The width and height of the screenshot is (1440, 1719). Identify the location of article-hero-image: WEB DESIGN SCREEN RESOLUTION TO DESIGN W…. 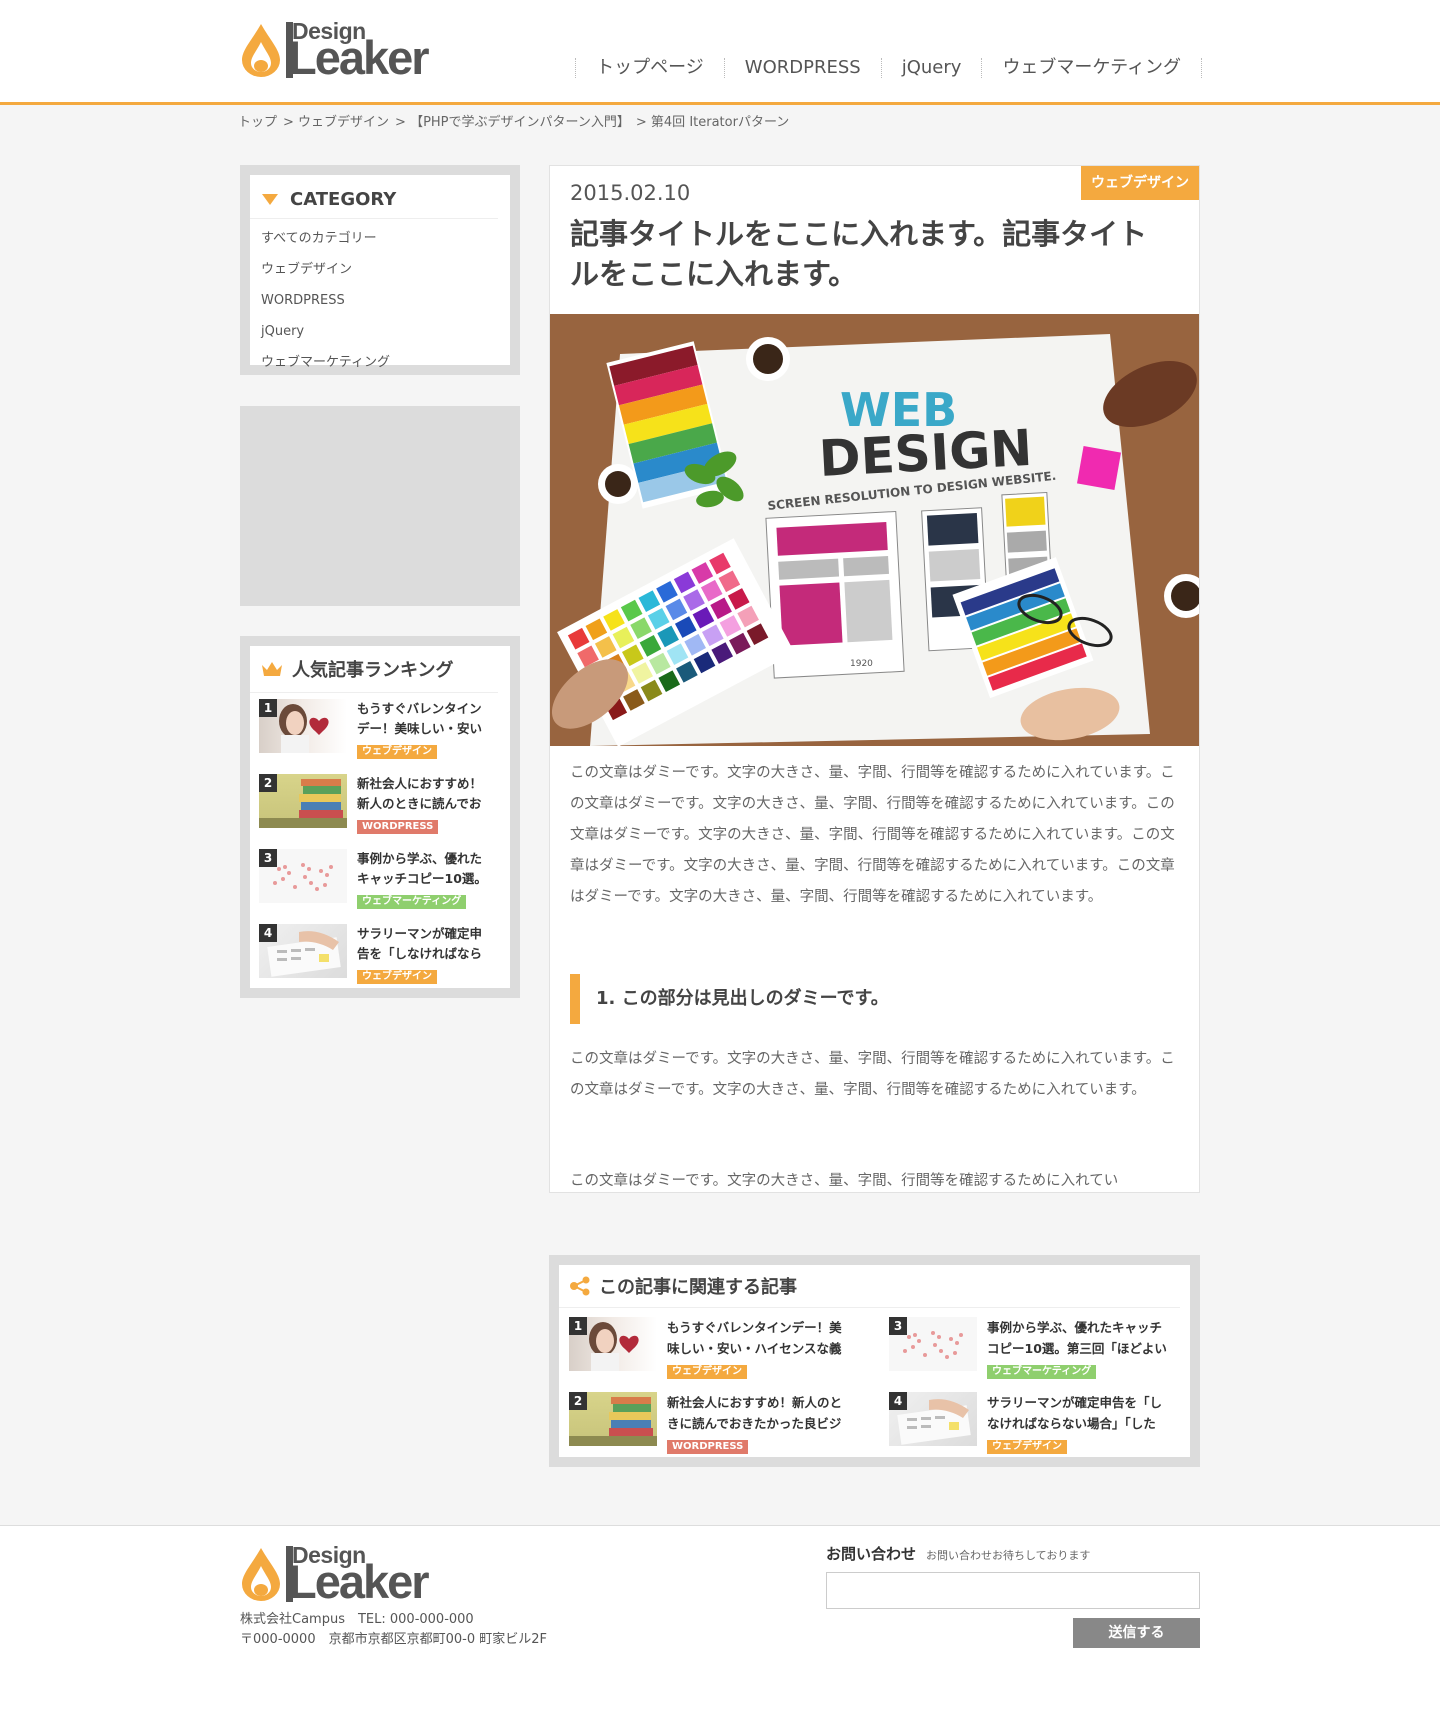
(874, 530).